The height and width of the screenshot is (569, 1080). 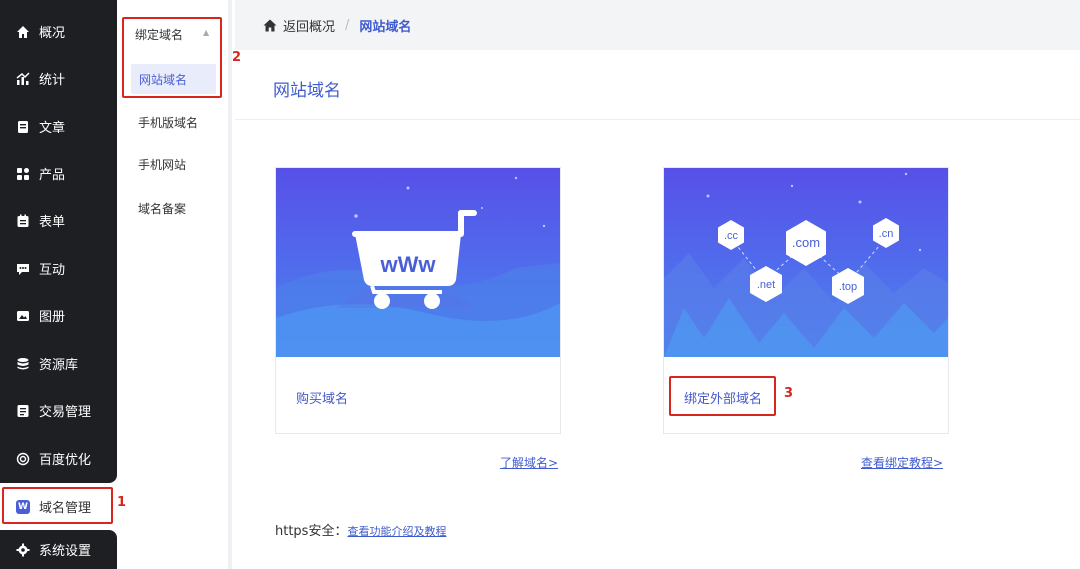 I want to click on nav-item-overview: 概况, so click(x=58, y=31).